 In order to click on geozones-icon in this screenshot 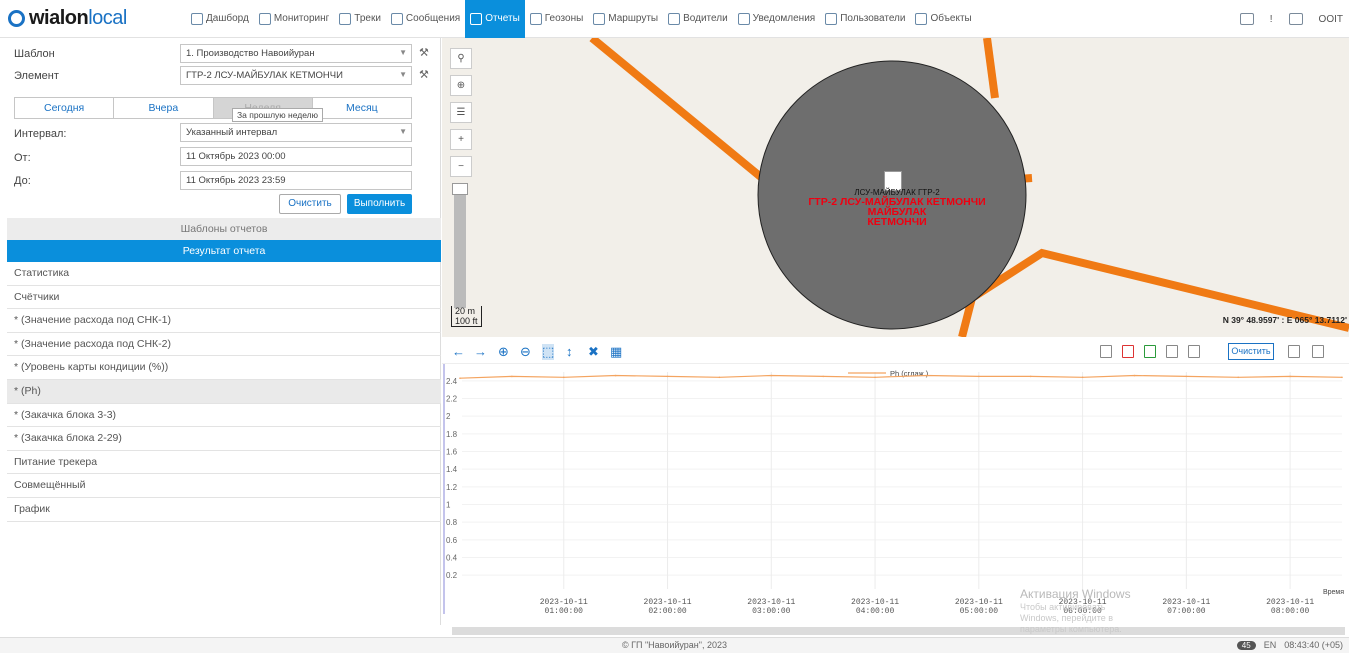, I will do `click(535, 18)`.